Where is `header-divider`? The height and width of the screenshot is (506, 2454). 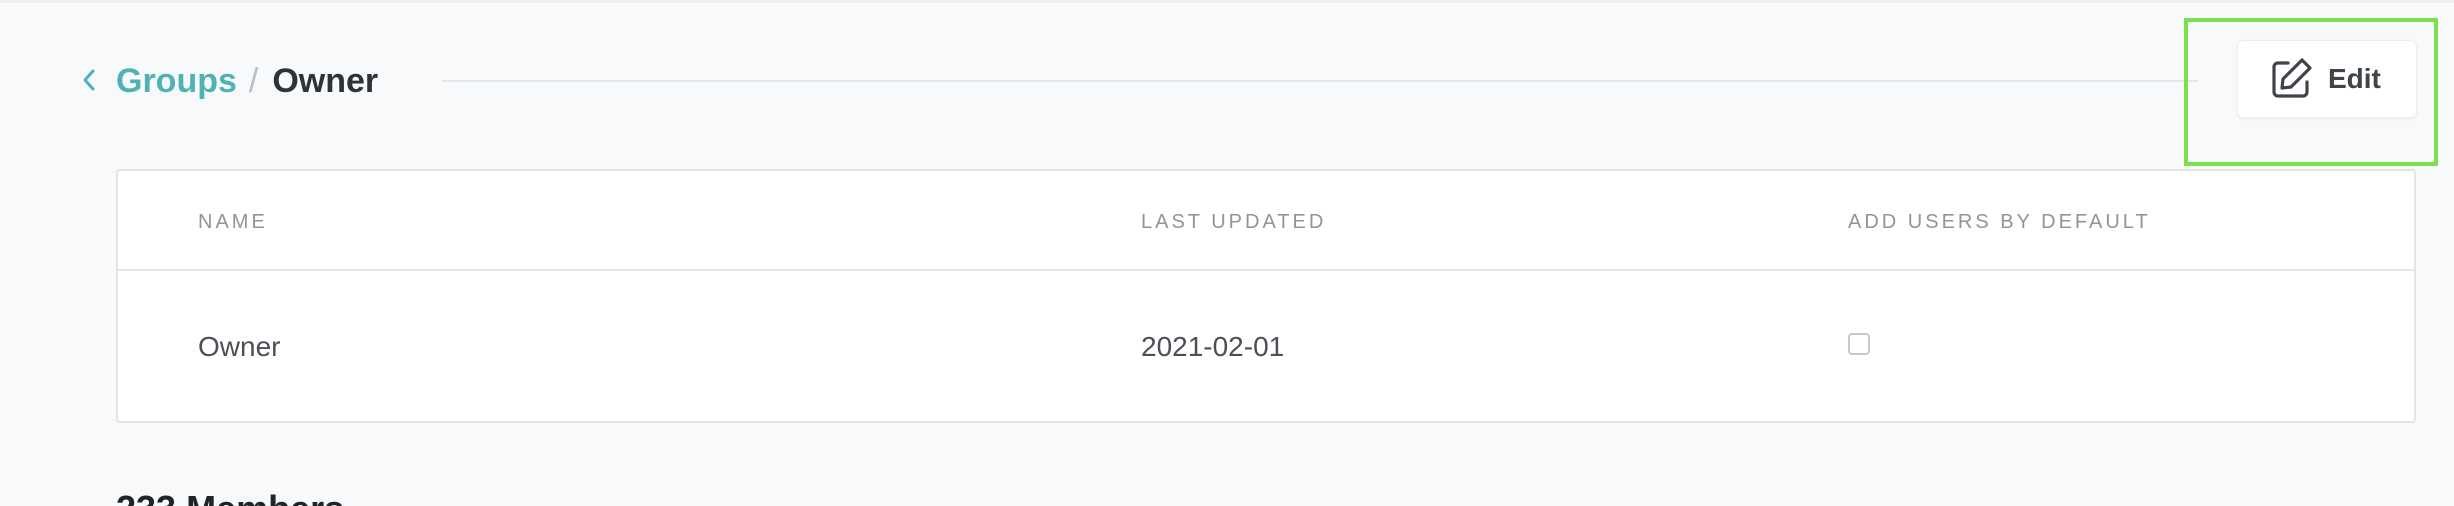 header-divider is located at coordinates (1320, 81).